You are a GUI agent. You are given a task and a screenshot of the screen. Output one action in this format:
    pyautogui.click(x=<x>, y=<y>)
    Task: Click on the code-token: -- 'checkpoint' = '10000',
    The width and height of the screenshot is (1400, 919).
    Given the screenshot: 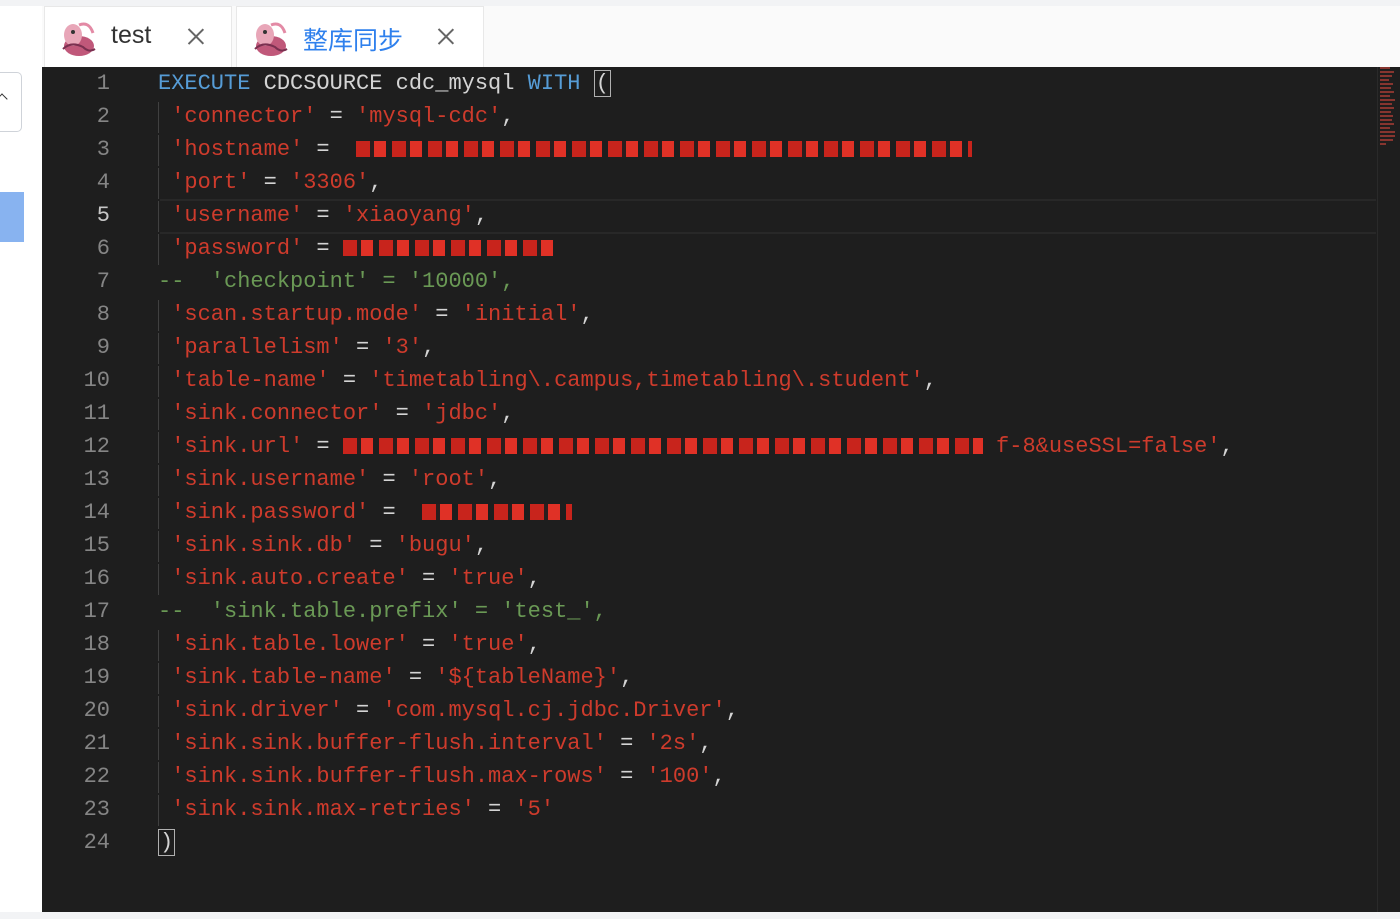 What is the action you would take?
    pyautogui.click(x=336, y=281)
    